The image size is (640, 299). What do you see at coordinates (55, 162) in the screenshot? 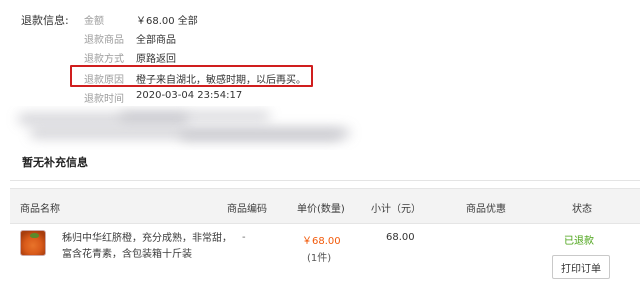
I see `no-extra-info-text: 暂无补充信息` at bounding box center [55, 162].